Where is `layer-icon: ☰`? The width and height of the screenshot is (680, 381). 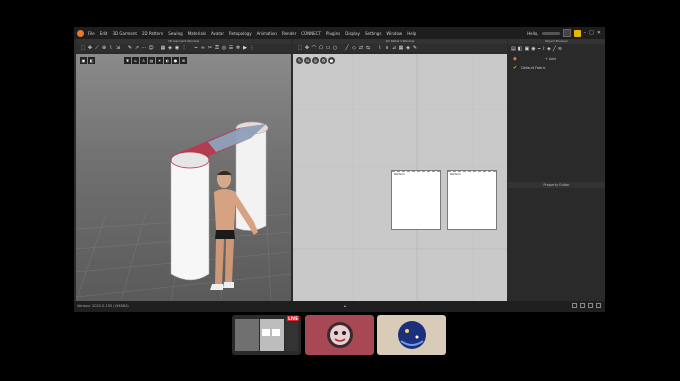 layer-icon: ☰ is located at coordinates (231, 48).